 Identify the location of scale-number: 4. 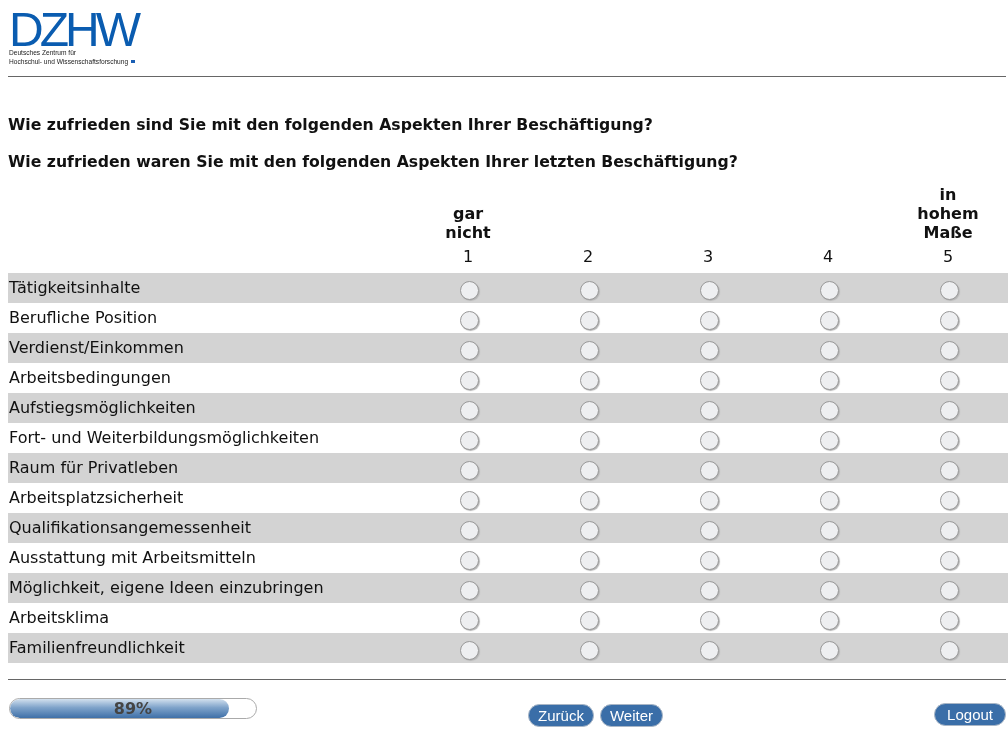
(828, 257).